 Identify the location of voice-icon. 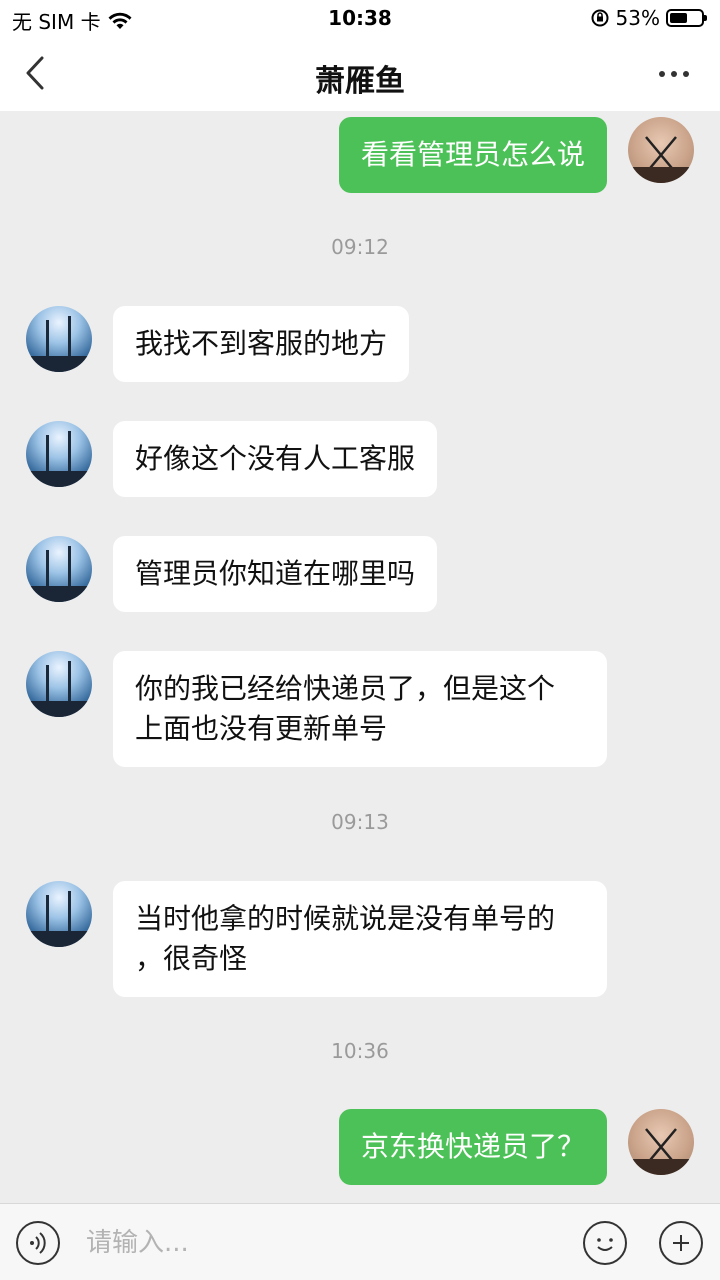
(38, 1243).